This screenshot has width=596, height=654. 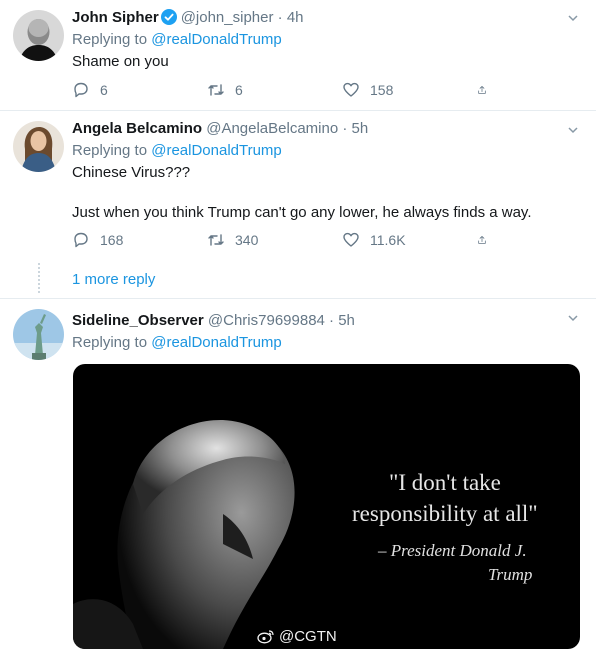 I want to click on retweet-count: 6, so click(x=239, y=90).